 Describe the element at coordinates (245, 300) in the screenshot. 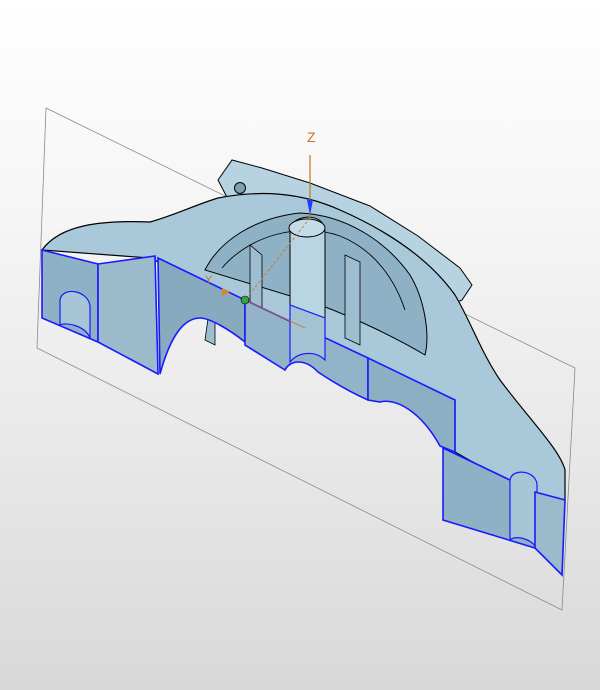

I see `origin-marker-icon` at that location.